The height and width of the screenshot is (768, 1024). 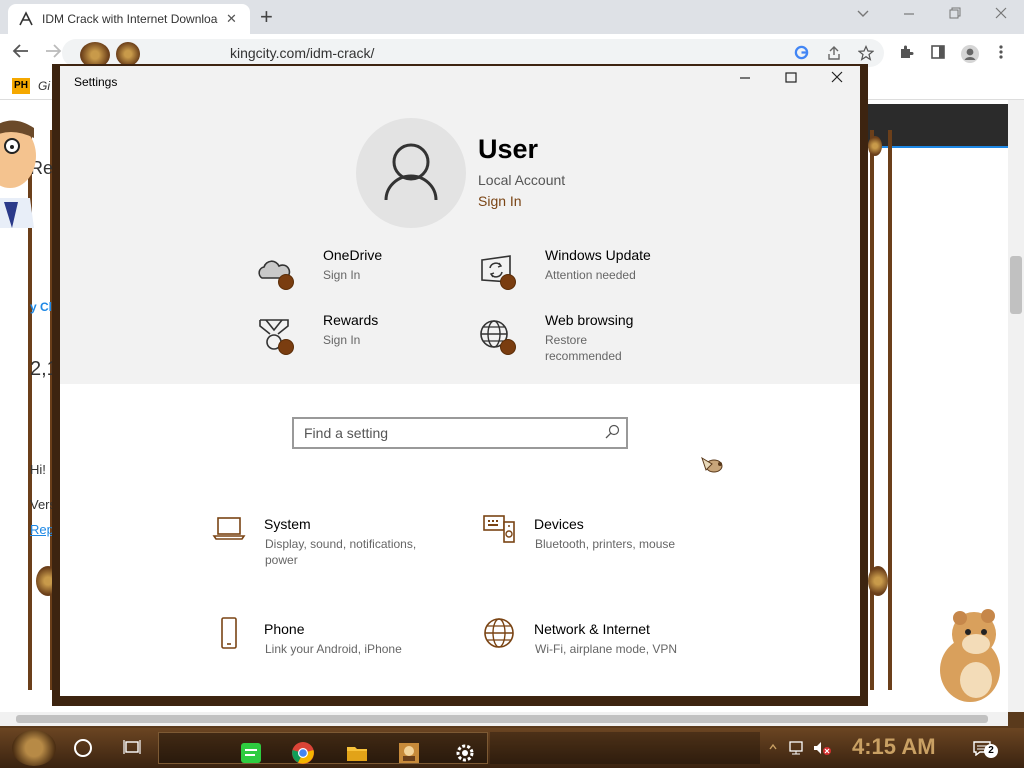 What do you see at coordinates (302, 53) in the screenshot?
I see `url-text: kingcity.com/idm-crack/` at bounding box center [302, 53].